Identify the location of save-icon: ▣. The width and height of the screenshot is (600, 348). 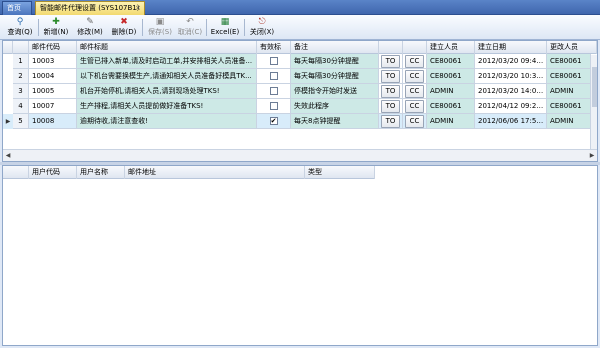
(160, 22).